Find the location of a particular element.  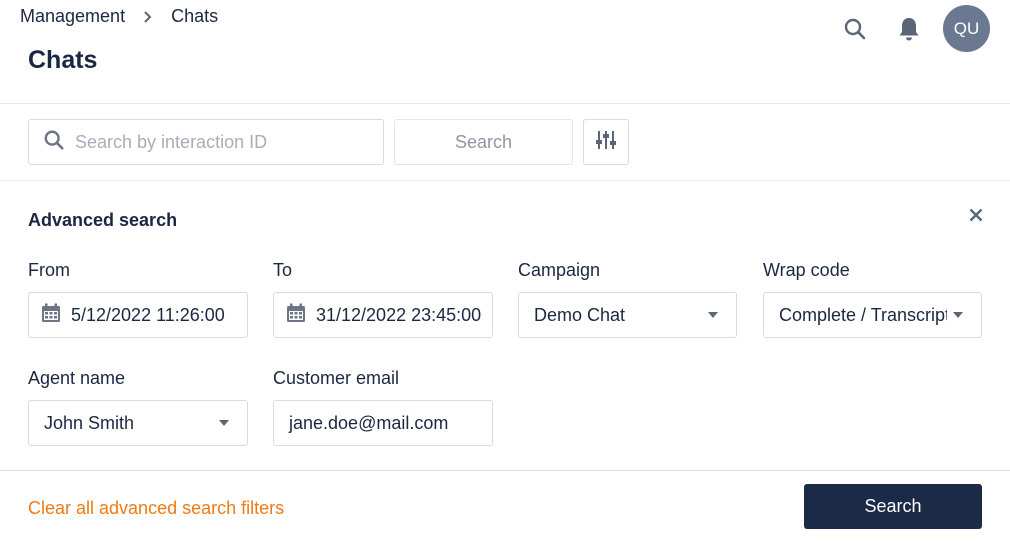

agent-name-label: Agent name is located at coordinates (77, 378).